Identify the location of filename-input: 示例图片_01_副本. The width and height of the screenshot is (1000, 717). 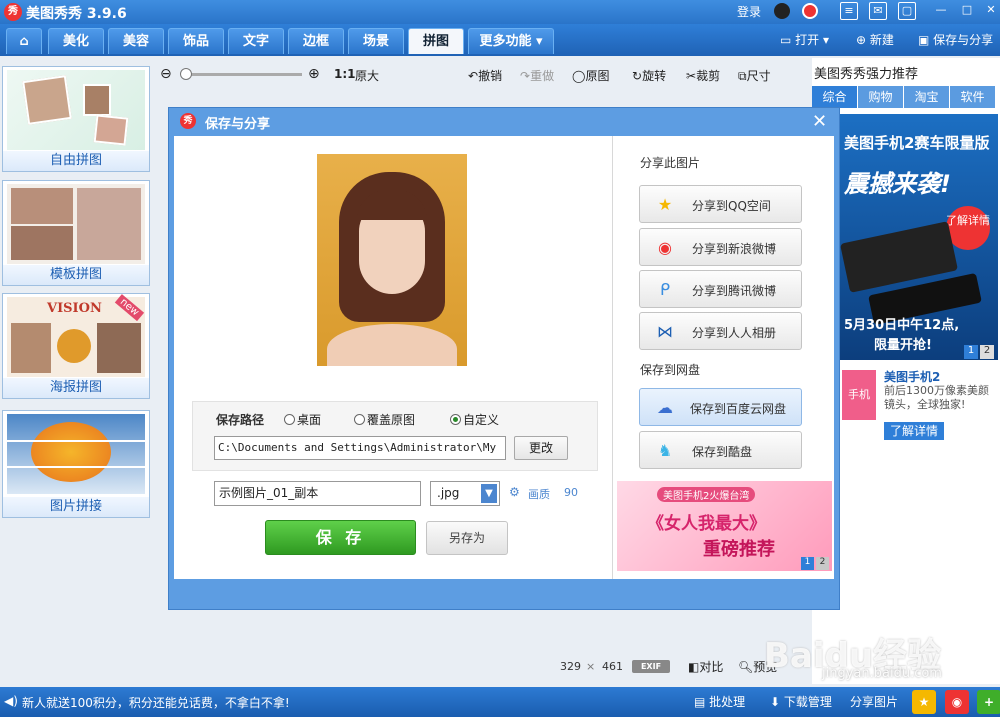
(317, 493).